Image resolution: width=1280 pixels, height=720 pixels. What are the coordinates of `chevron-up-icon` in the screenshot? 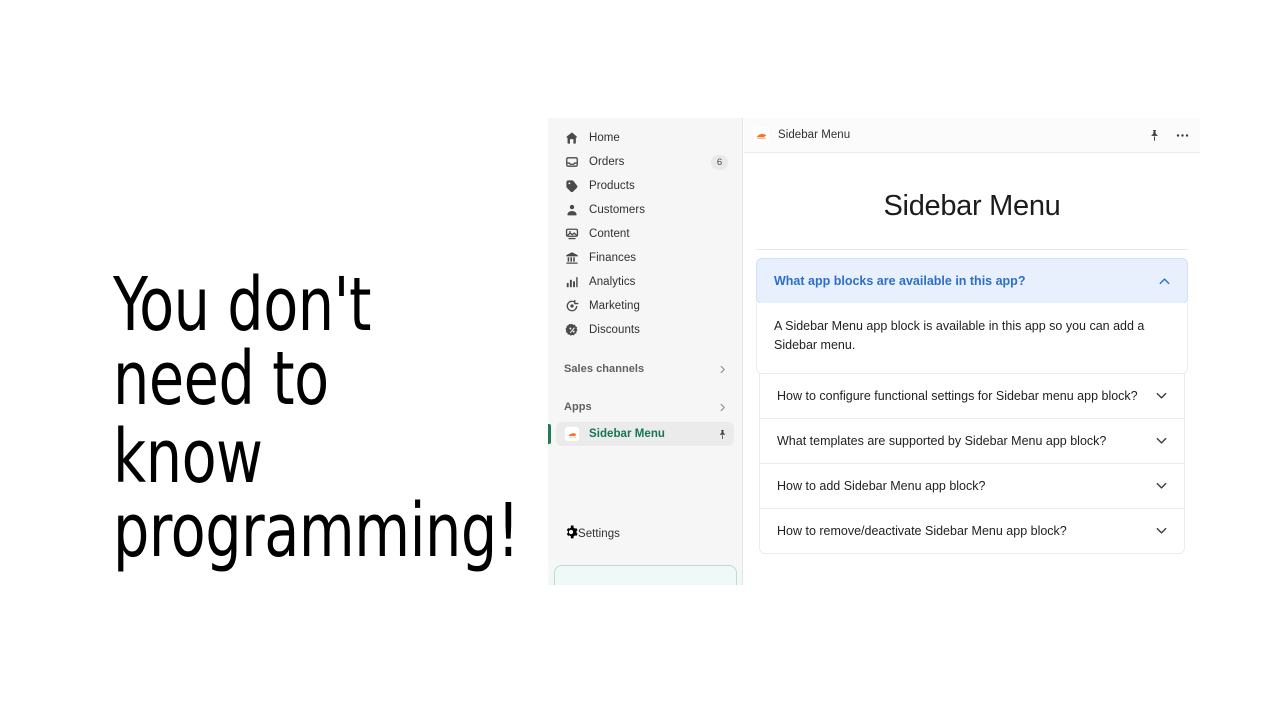 It's located at (1165, 281).